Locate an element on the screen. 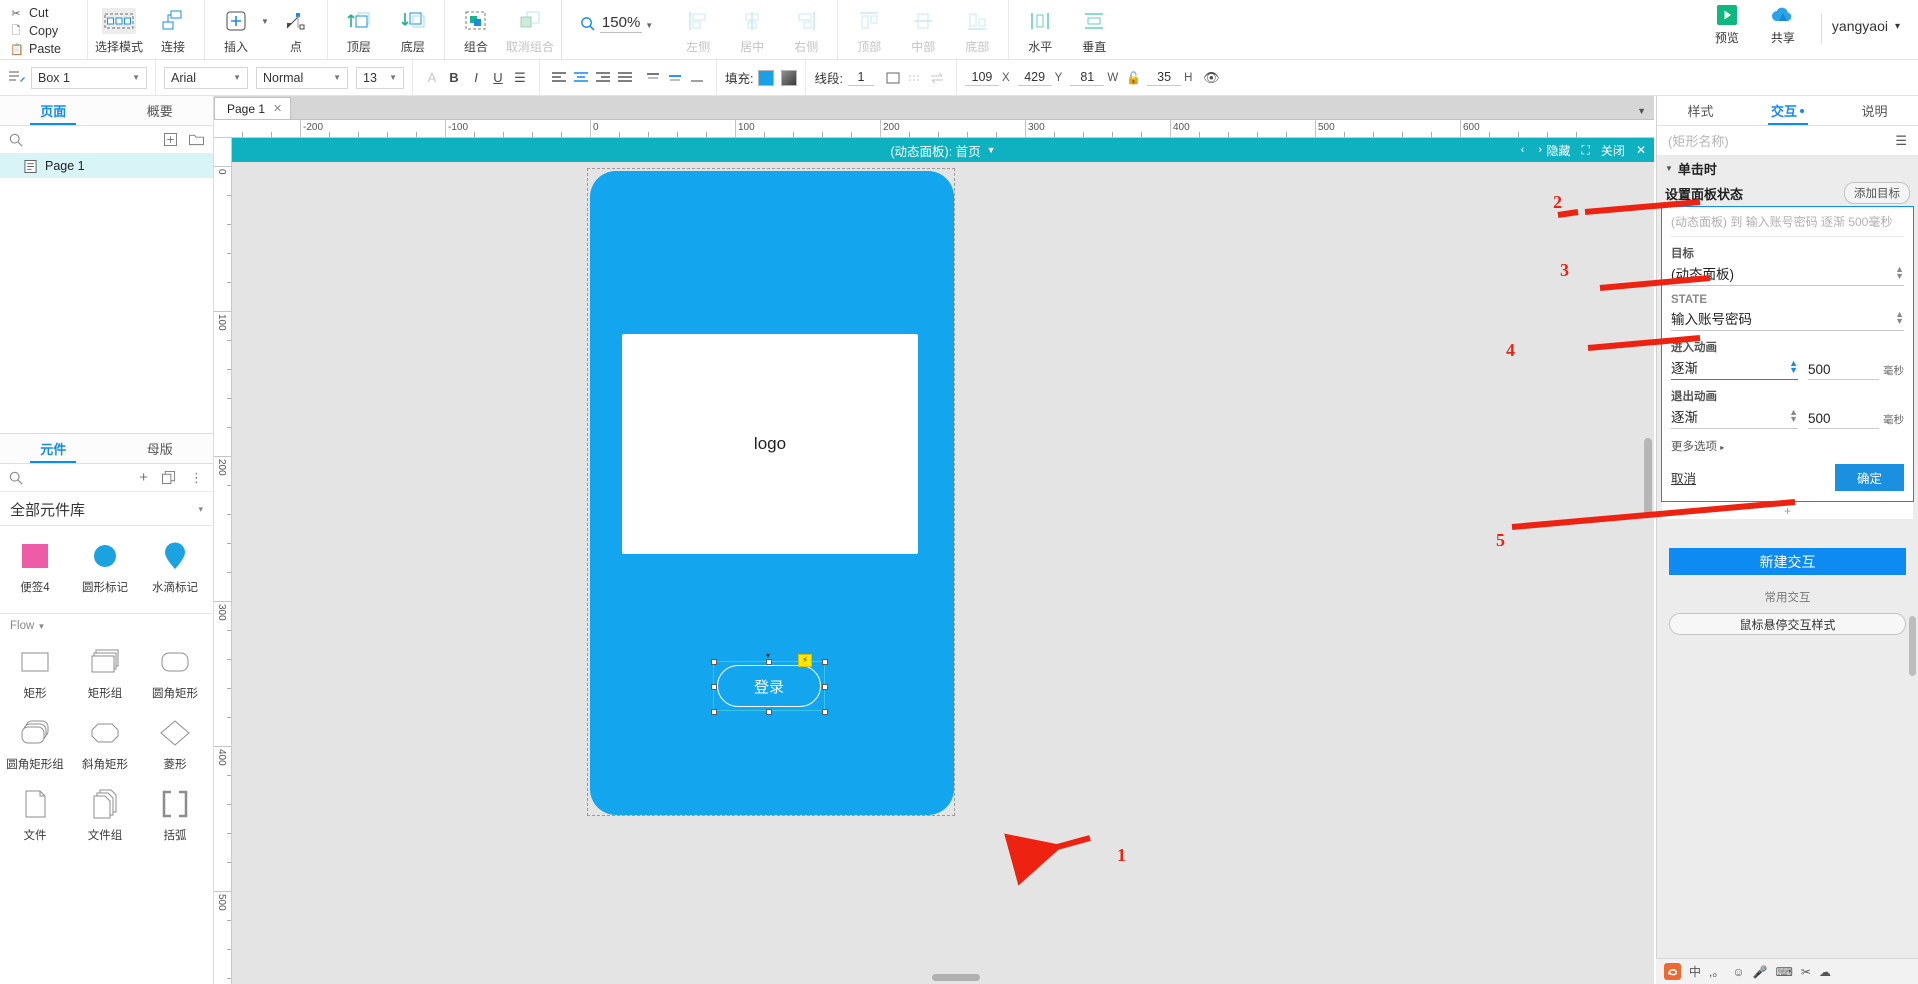  group-button: 组合 is located at coordinates (476, 30).